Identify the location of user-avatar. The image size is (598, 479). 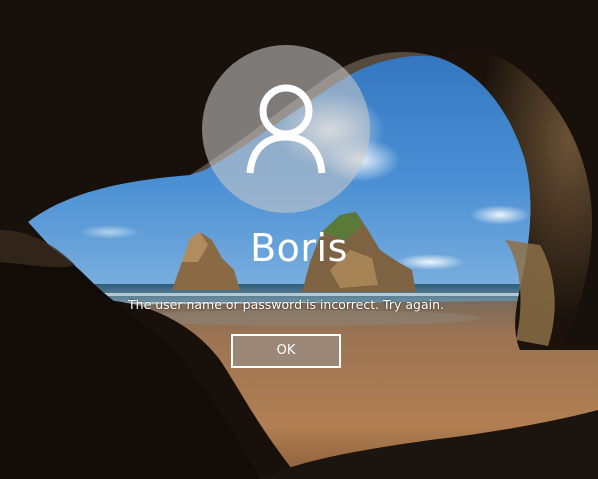
(286, 129).